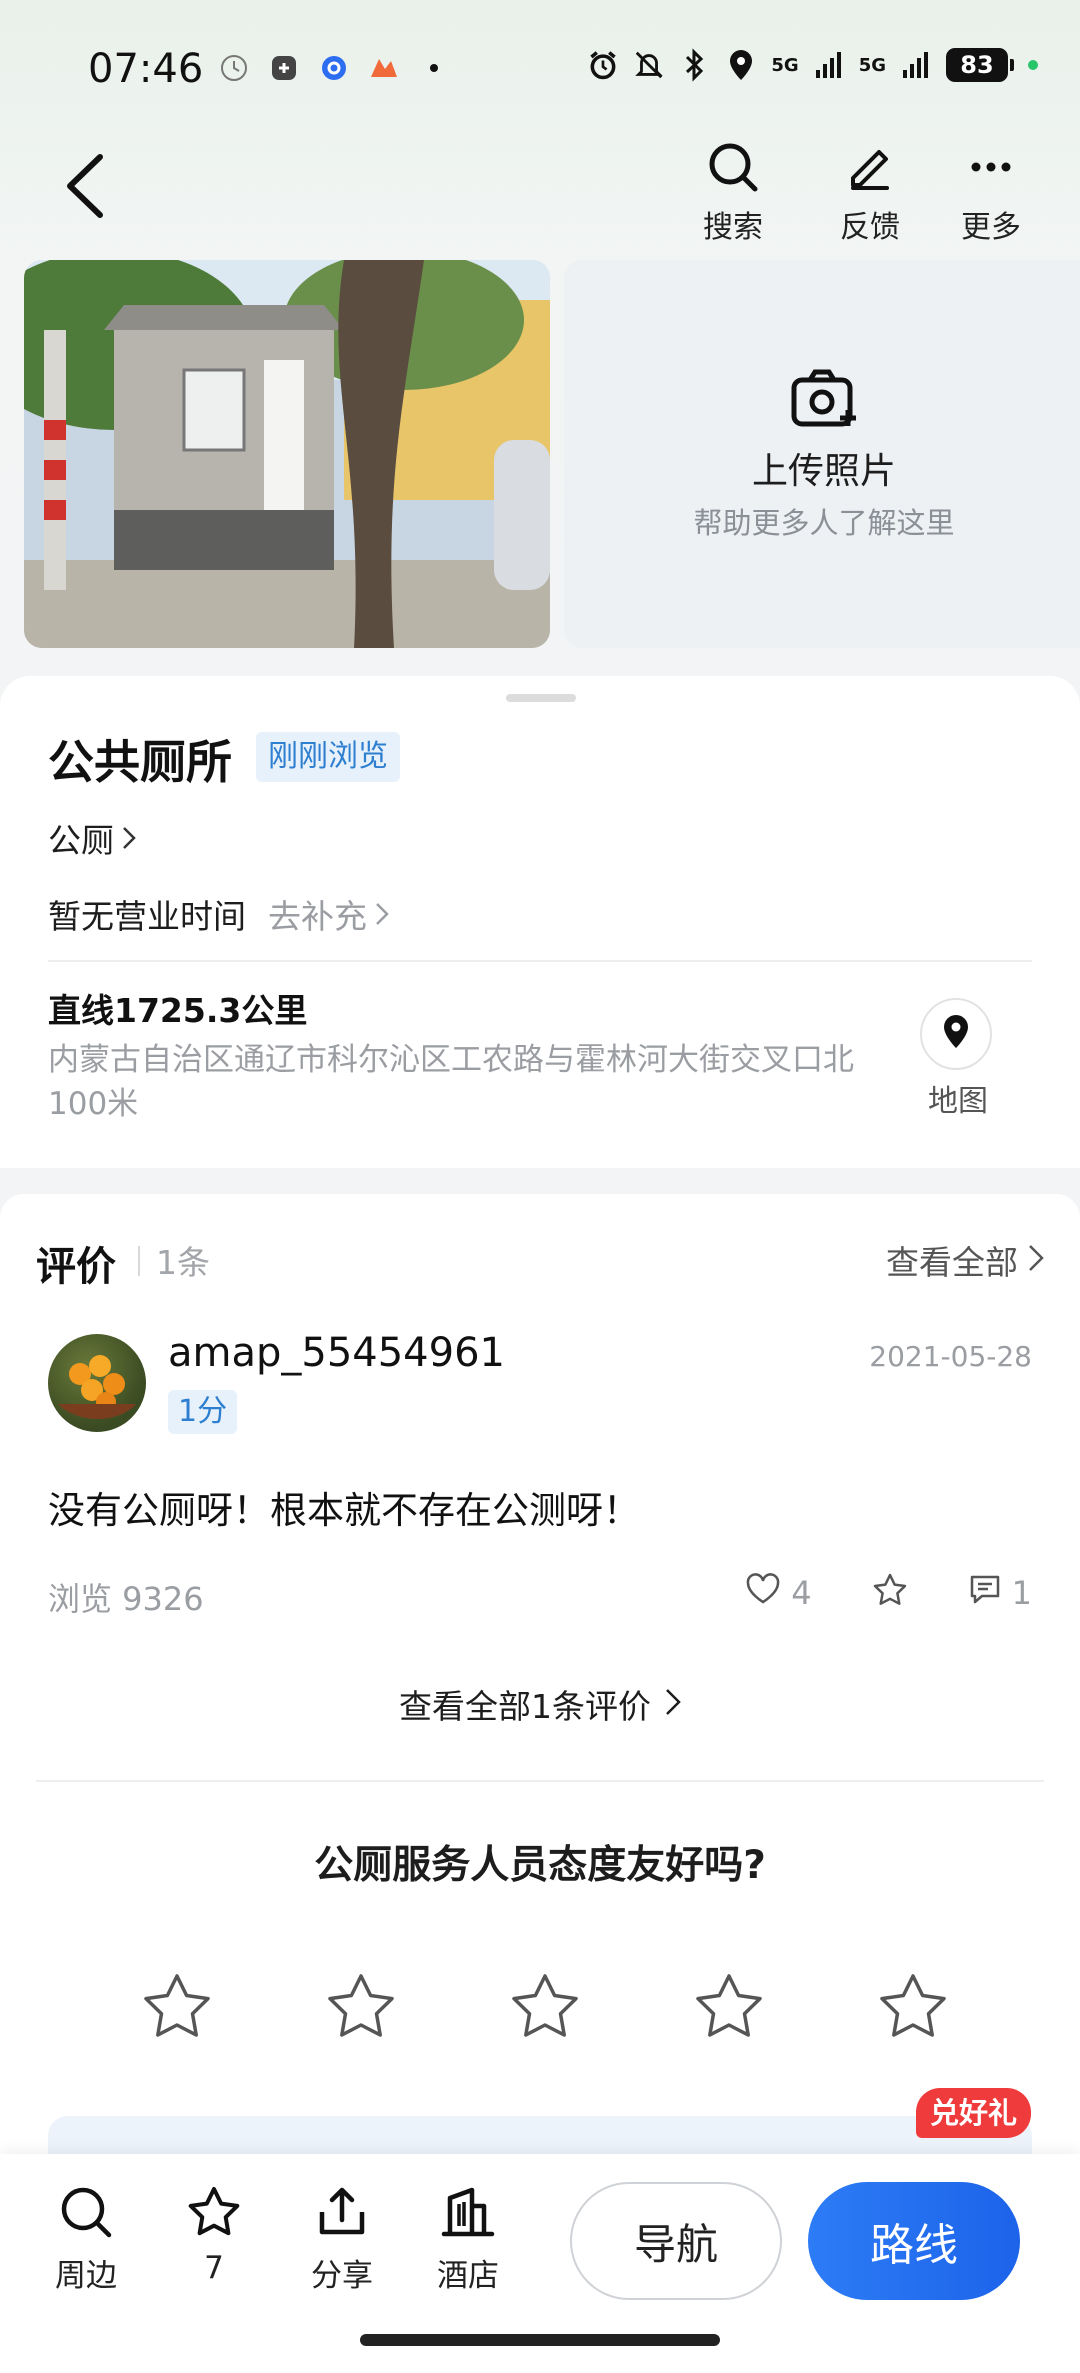 Image resolution: width=1080 pixels, height=2373 pixels. I want to click on back-chevron-icon, so click(84, 188).